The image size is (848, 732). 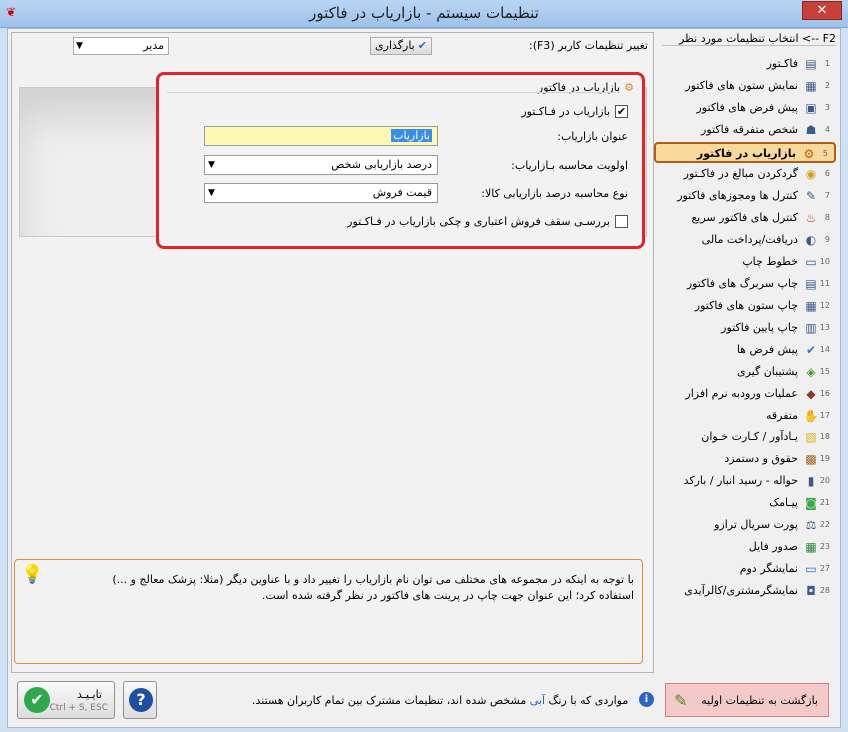 What do you see at coordinates (824, 503) in the screenshot?
I see `sidebar-item-number: 21` at bounding box center [824, 503].